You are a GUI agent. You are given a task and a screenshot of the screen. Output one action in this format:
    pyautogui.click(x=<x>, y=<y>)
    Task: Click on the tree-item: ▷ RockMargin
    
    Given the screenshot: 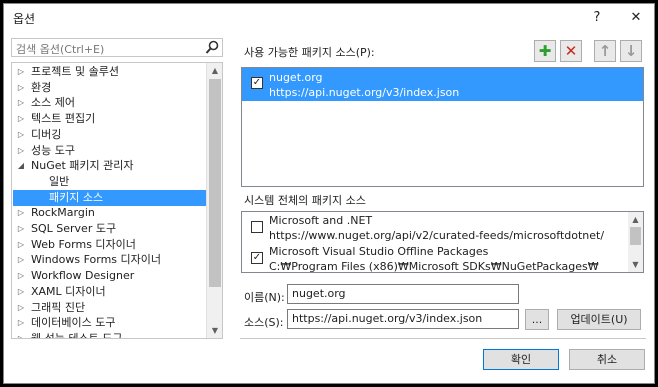 What is the action you would take?
    pyautogui.click(x=109, y=213)
    